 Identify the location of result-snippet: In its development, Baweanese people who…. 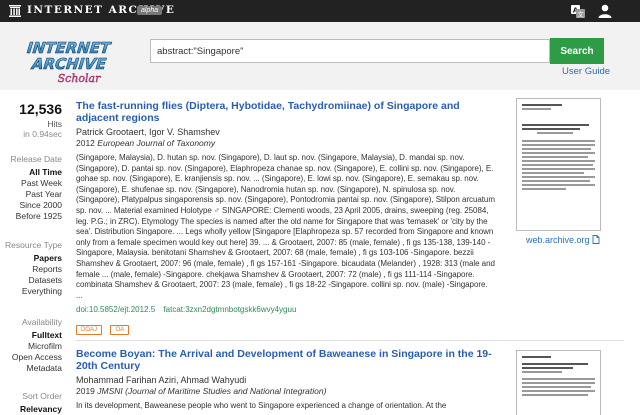
(261, 405).